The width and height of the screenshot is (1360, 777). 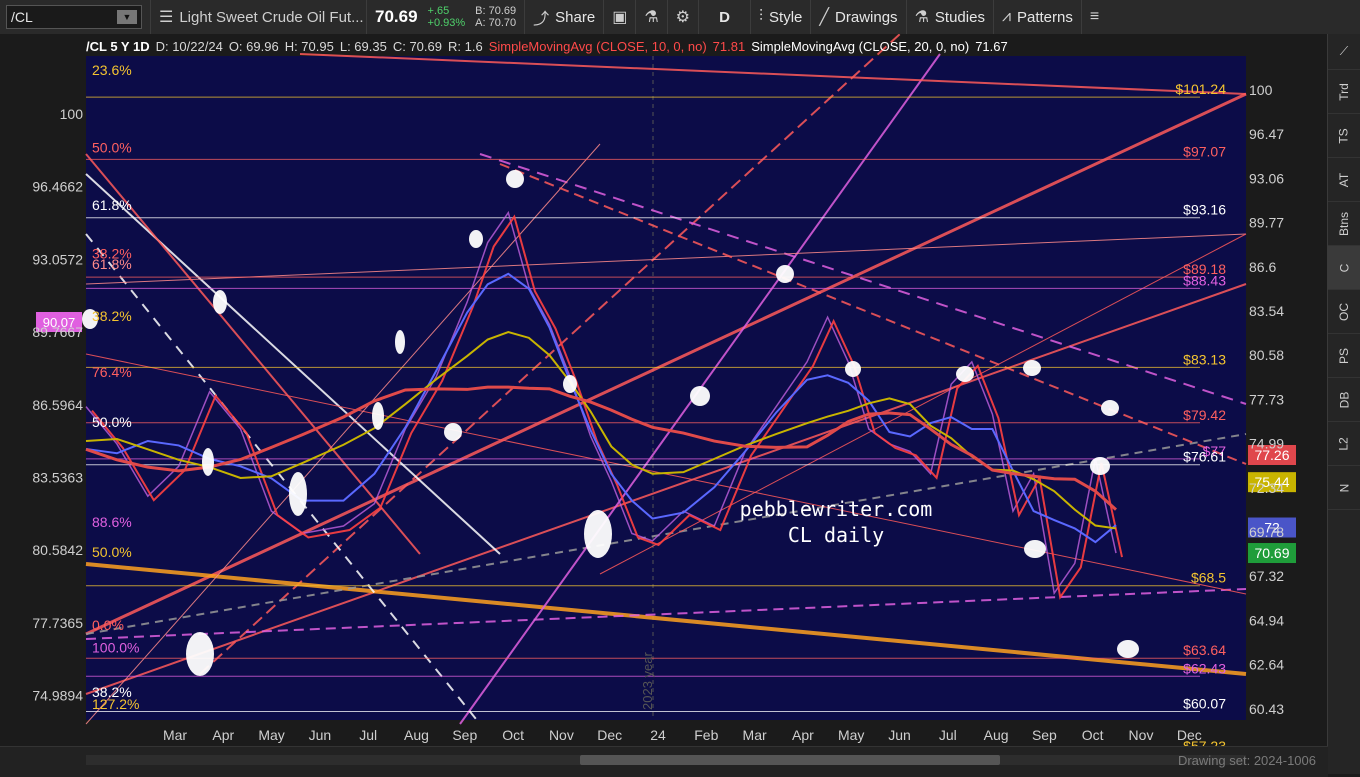 What do you see at coordinates (781, 17) in the screenshot?
I see `style-button: ⫶ Style` at bounding box center [781, 17].